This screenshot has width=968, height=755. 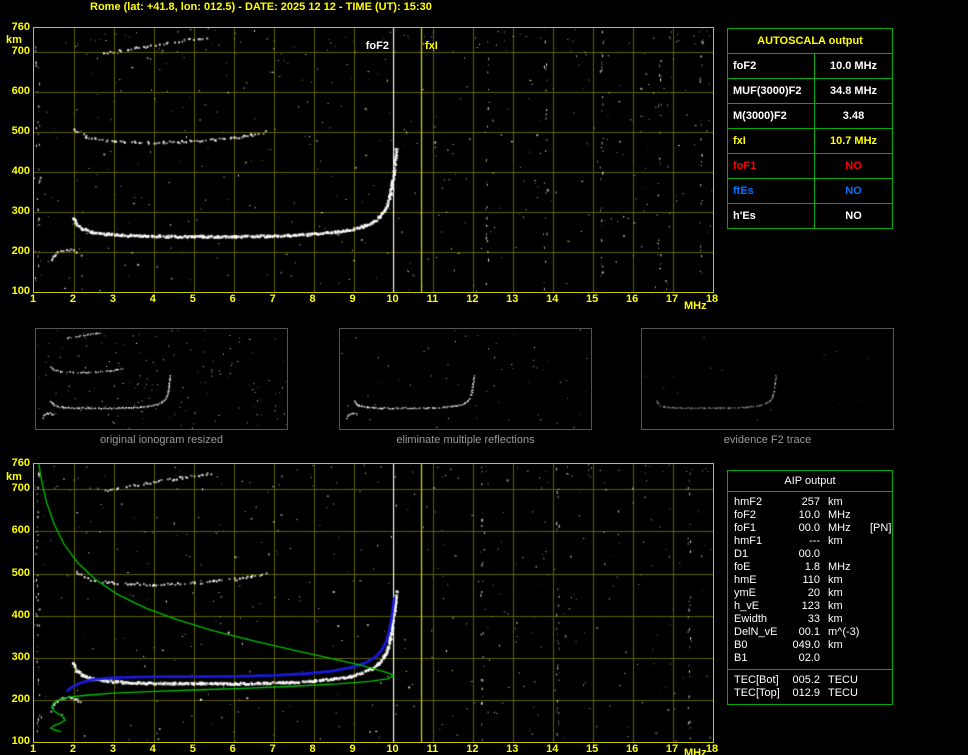 I want to click on autoscala-row-value: 3.48, so click(x=853, y=116).